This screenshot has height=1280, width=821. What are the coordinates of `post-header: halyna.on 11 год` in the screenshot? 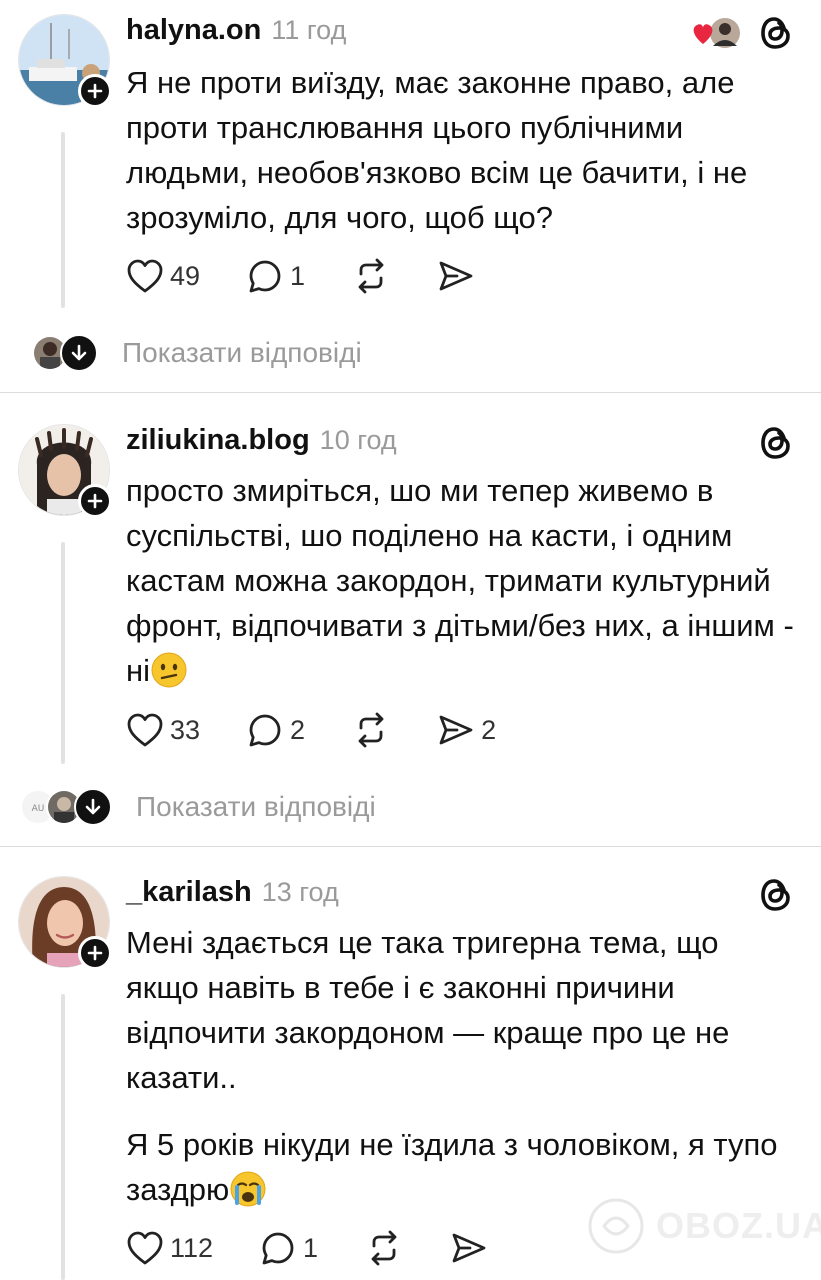 It's located at (236, 31).